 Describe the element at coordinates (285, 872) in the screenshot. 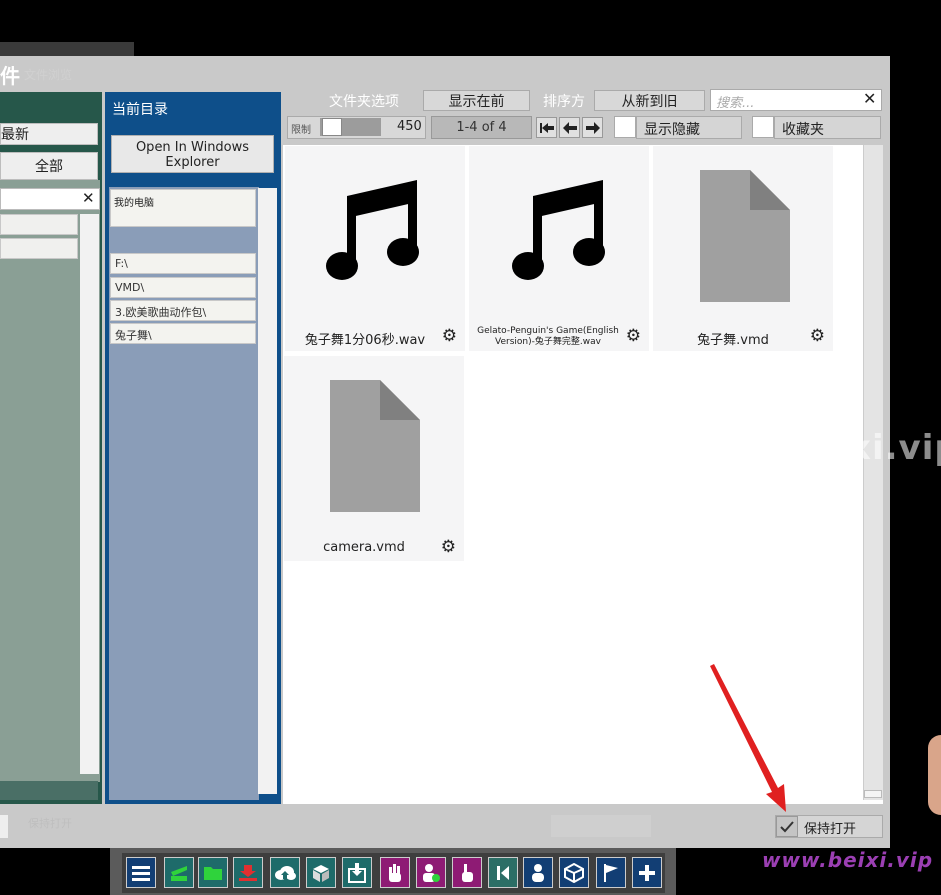

I see `cloud-icon` at that location.